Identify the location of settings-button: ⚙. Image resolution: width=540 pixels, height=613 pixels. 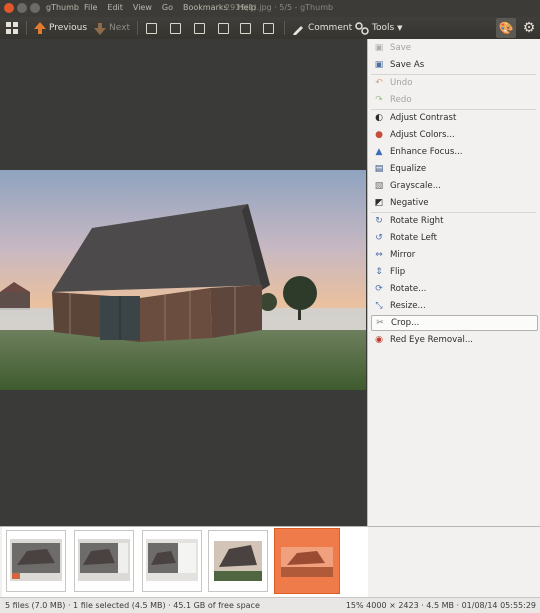
(529, 28).